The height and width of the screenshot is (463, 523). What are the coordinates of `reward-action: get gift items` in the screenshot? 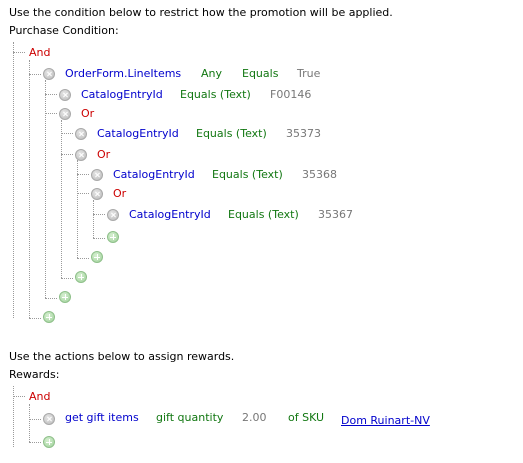 It's located at (102, 417).